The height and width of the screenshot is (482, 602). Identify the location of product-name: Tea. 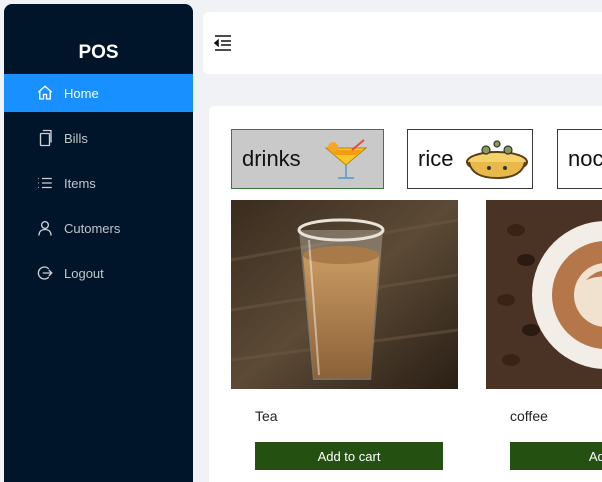
(266, 416).